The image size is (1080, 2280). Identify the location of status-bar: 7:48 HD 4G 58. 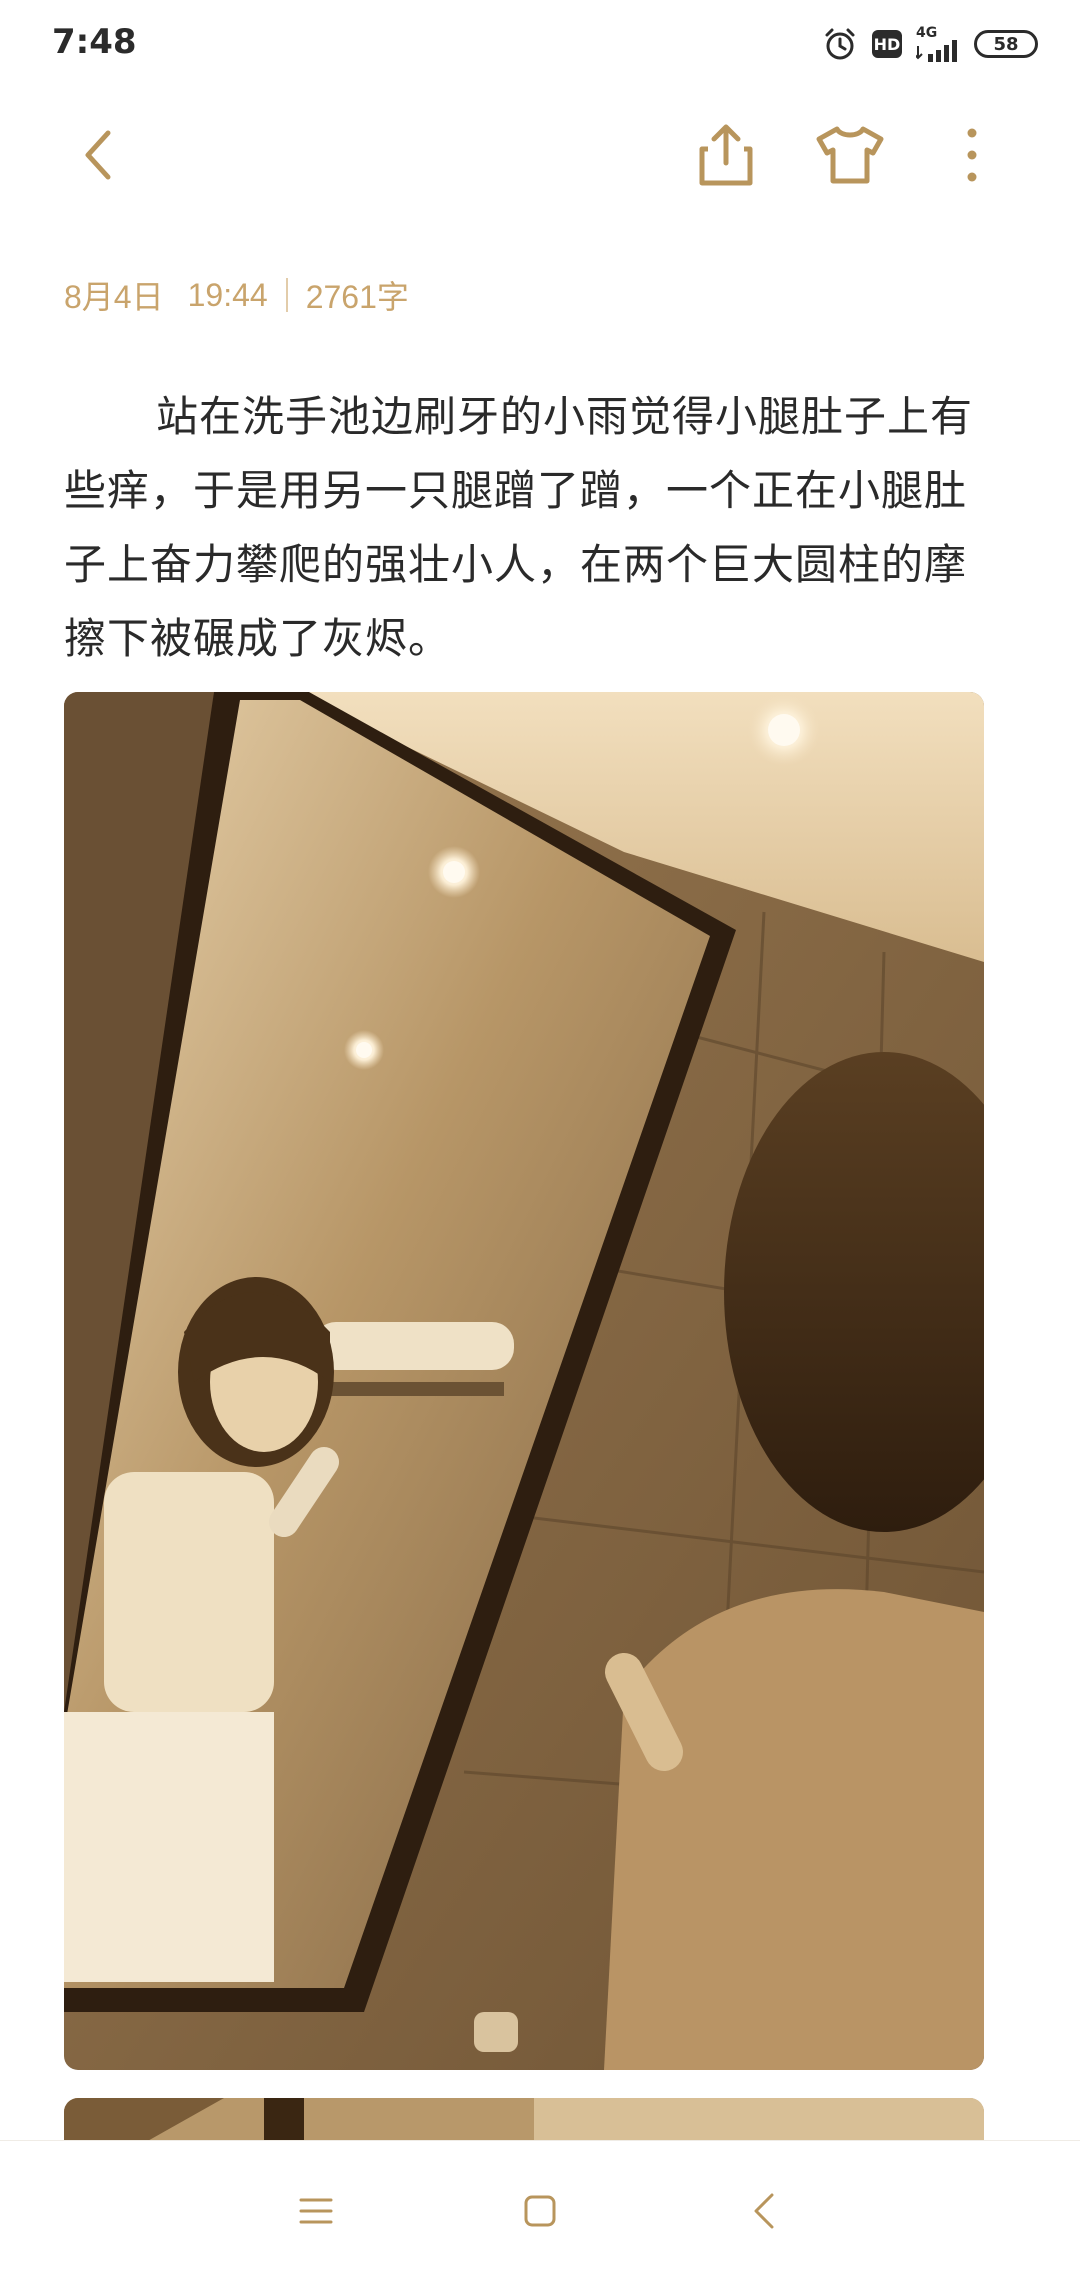
(540, 44).